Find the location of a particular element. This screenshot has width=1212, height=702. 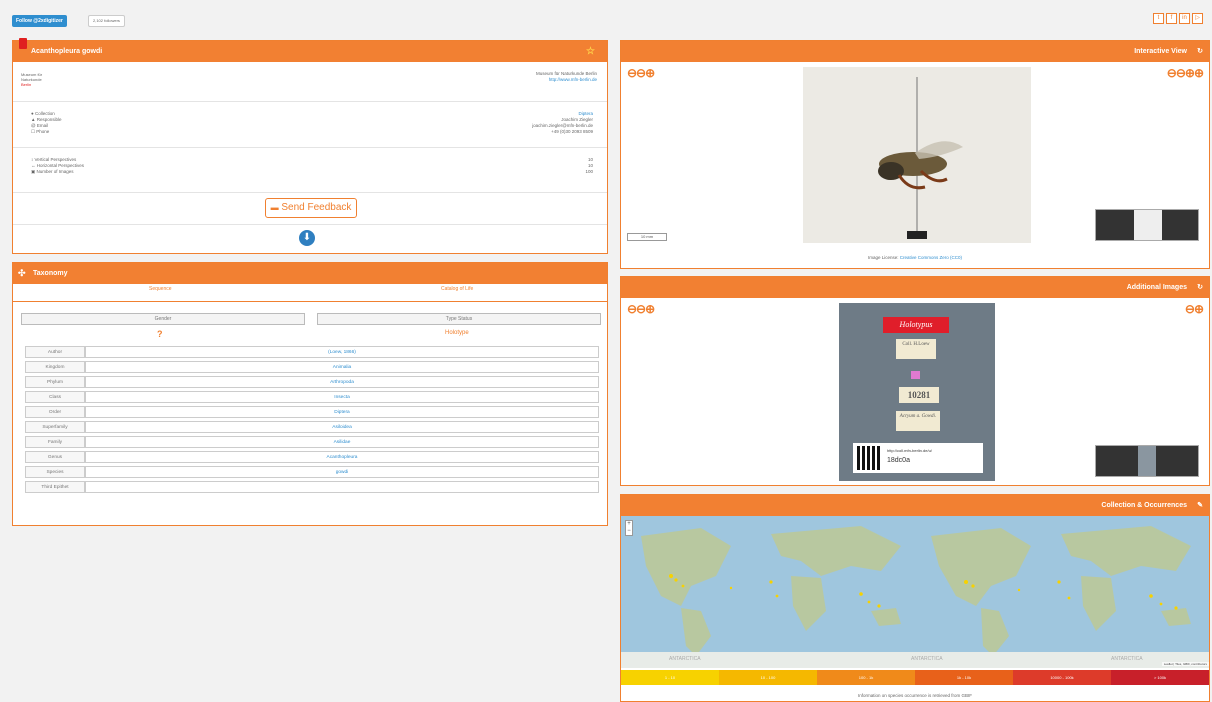

scale-bar: 10 mm is located at coordinates (647, 237).